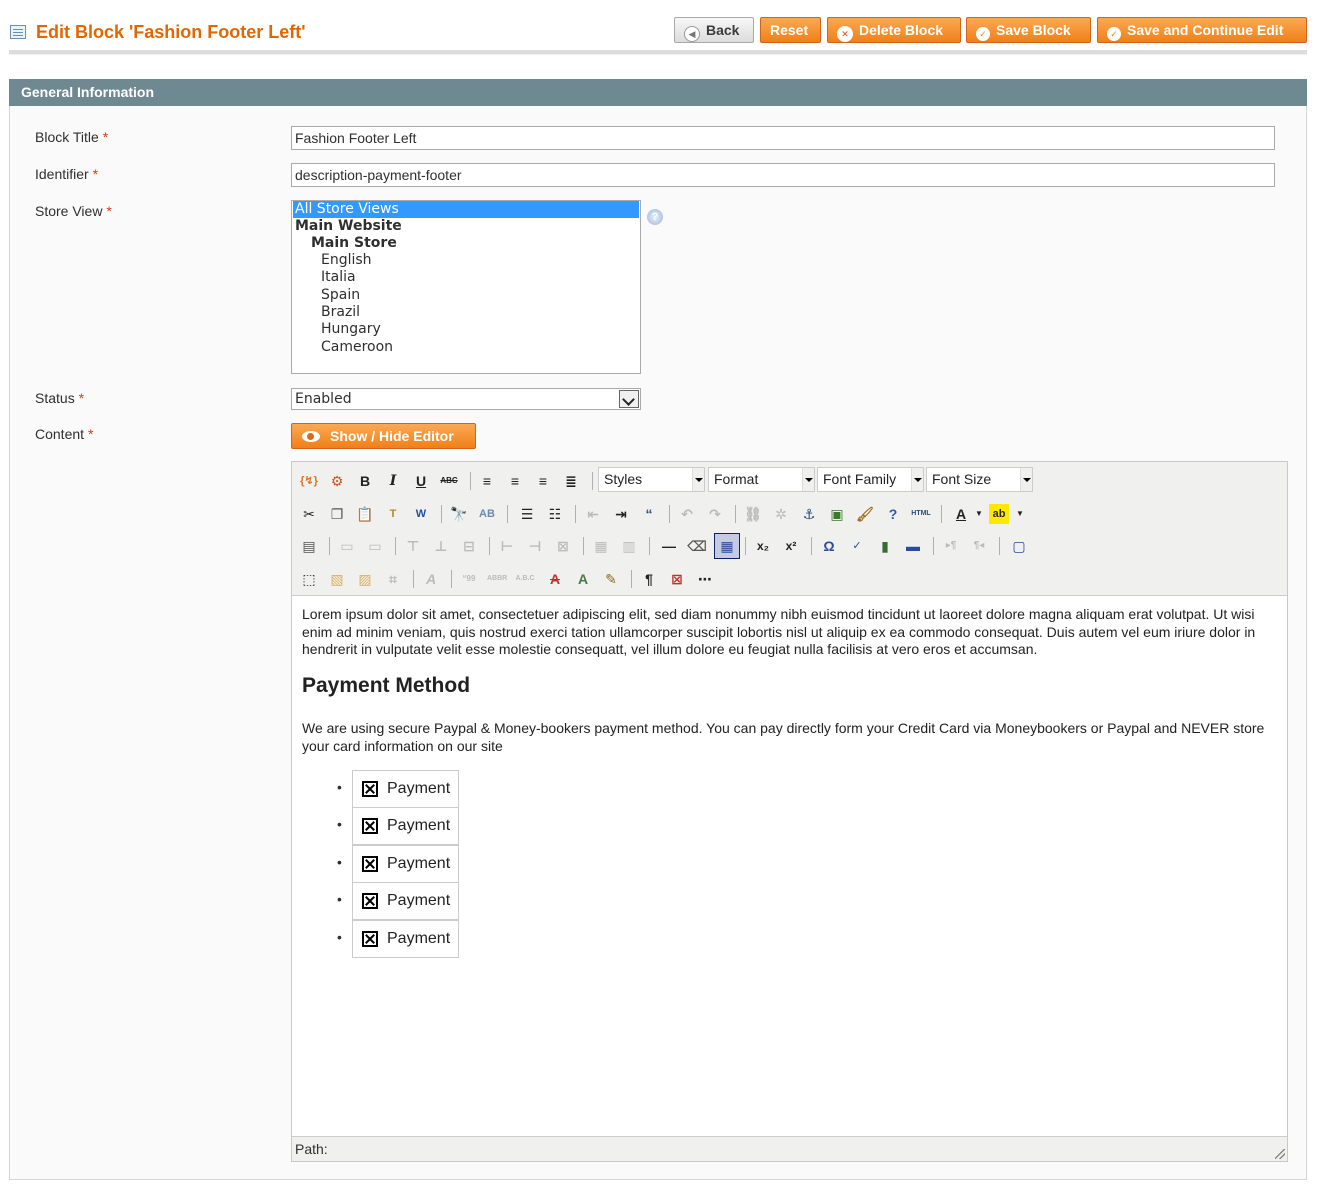  What do you see at coordinates (999, 514) in the screenshot?
I see `background-color-icon: ab` at bounding box center [999, 514].